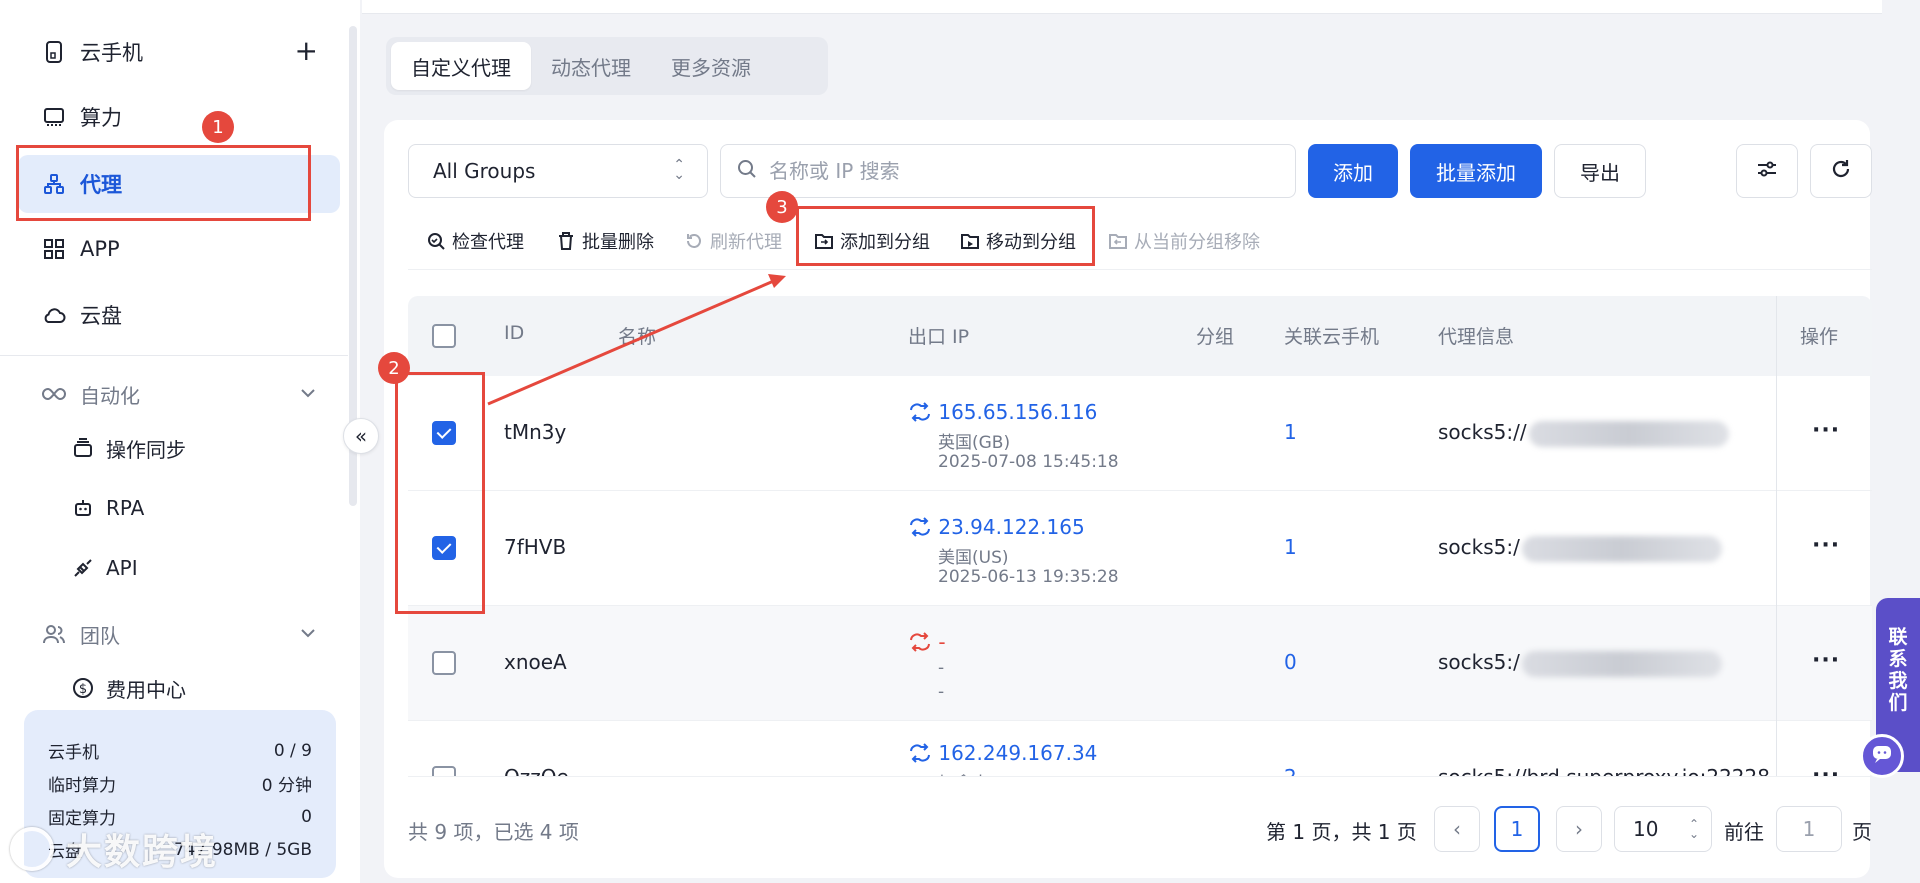 Image resolution: width=1920 pixels, height=883 pixels. Describe the element at coordinates (444, 336) in the screenshot. I see `select-all-checkbox` at that location.